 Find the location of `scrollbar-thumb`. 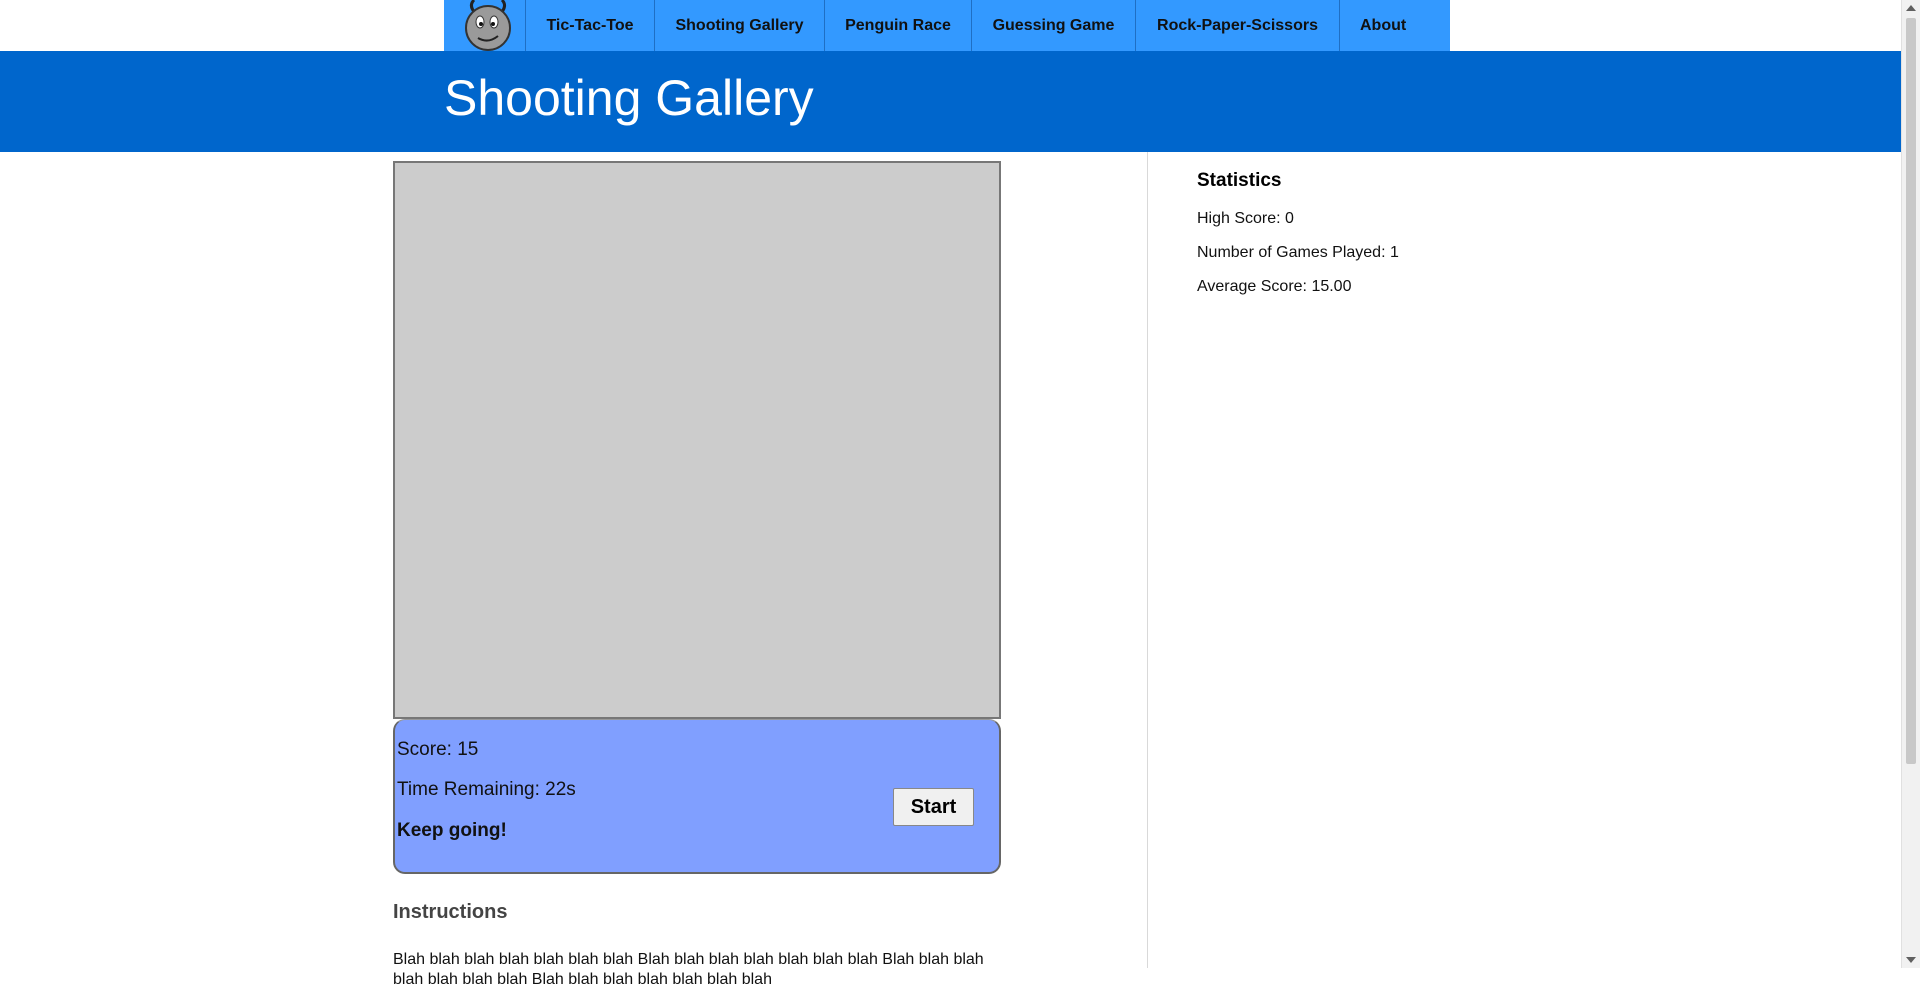

scrollbar-thumb is located at coordinates (1911, 391).